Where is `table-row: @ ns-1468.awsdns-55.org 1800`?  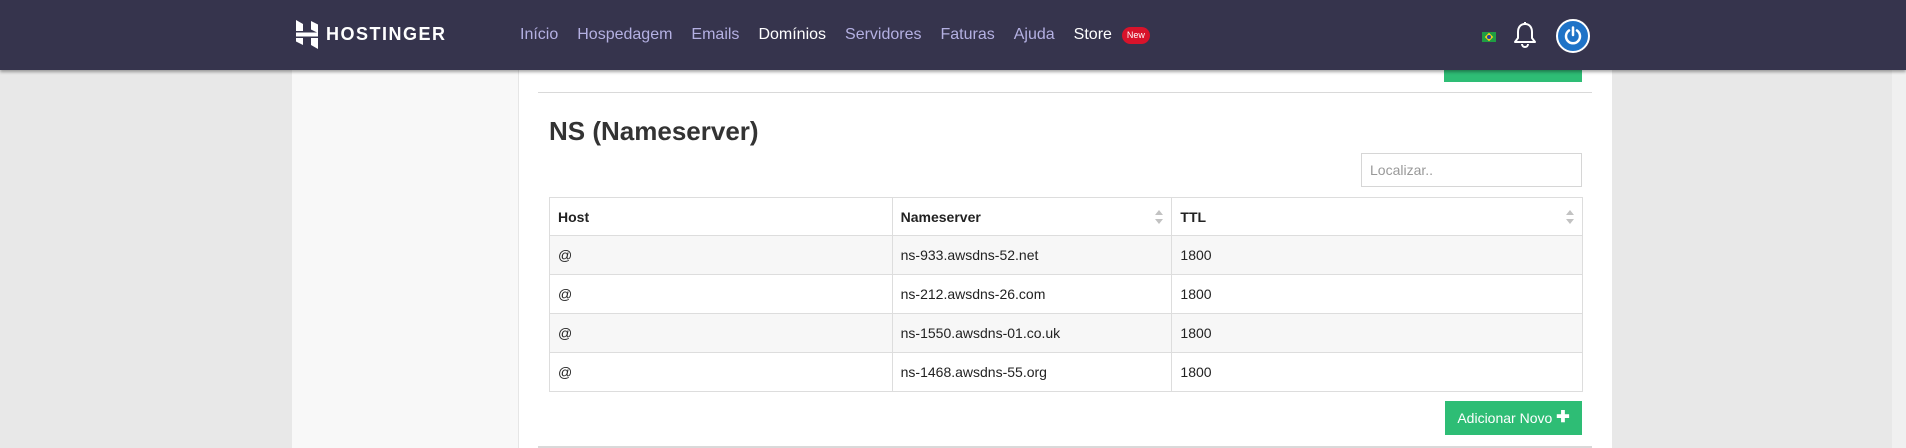
table-row: @ ns-1468.awsdns-55.org 1800 is located at coordinates (1066, 372).